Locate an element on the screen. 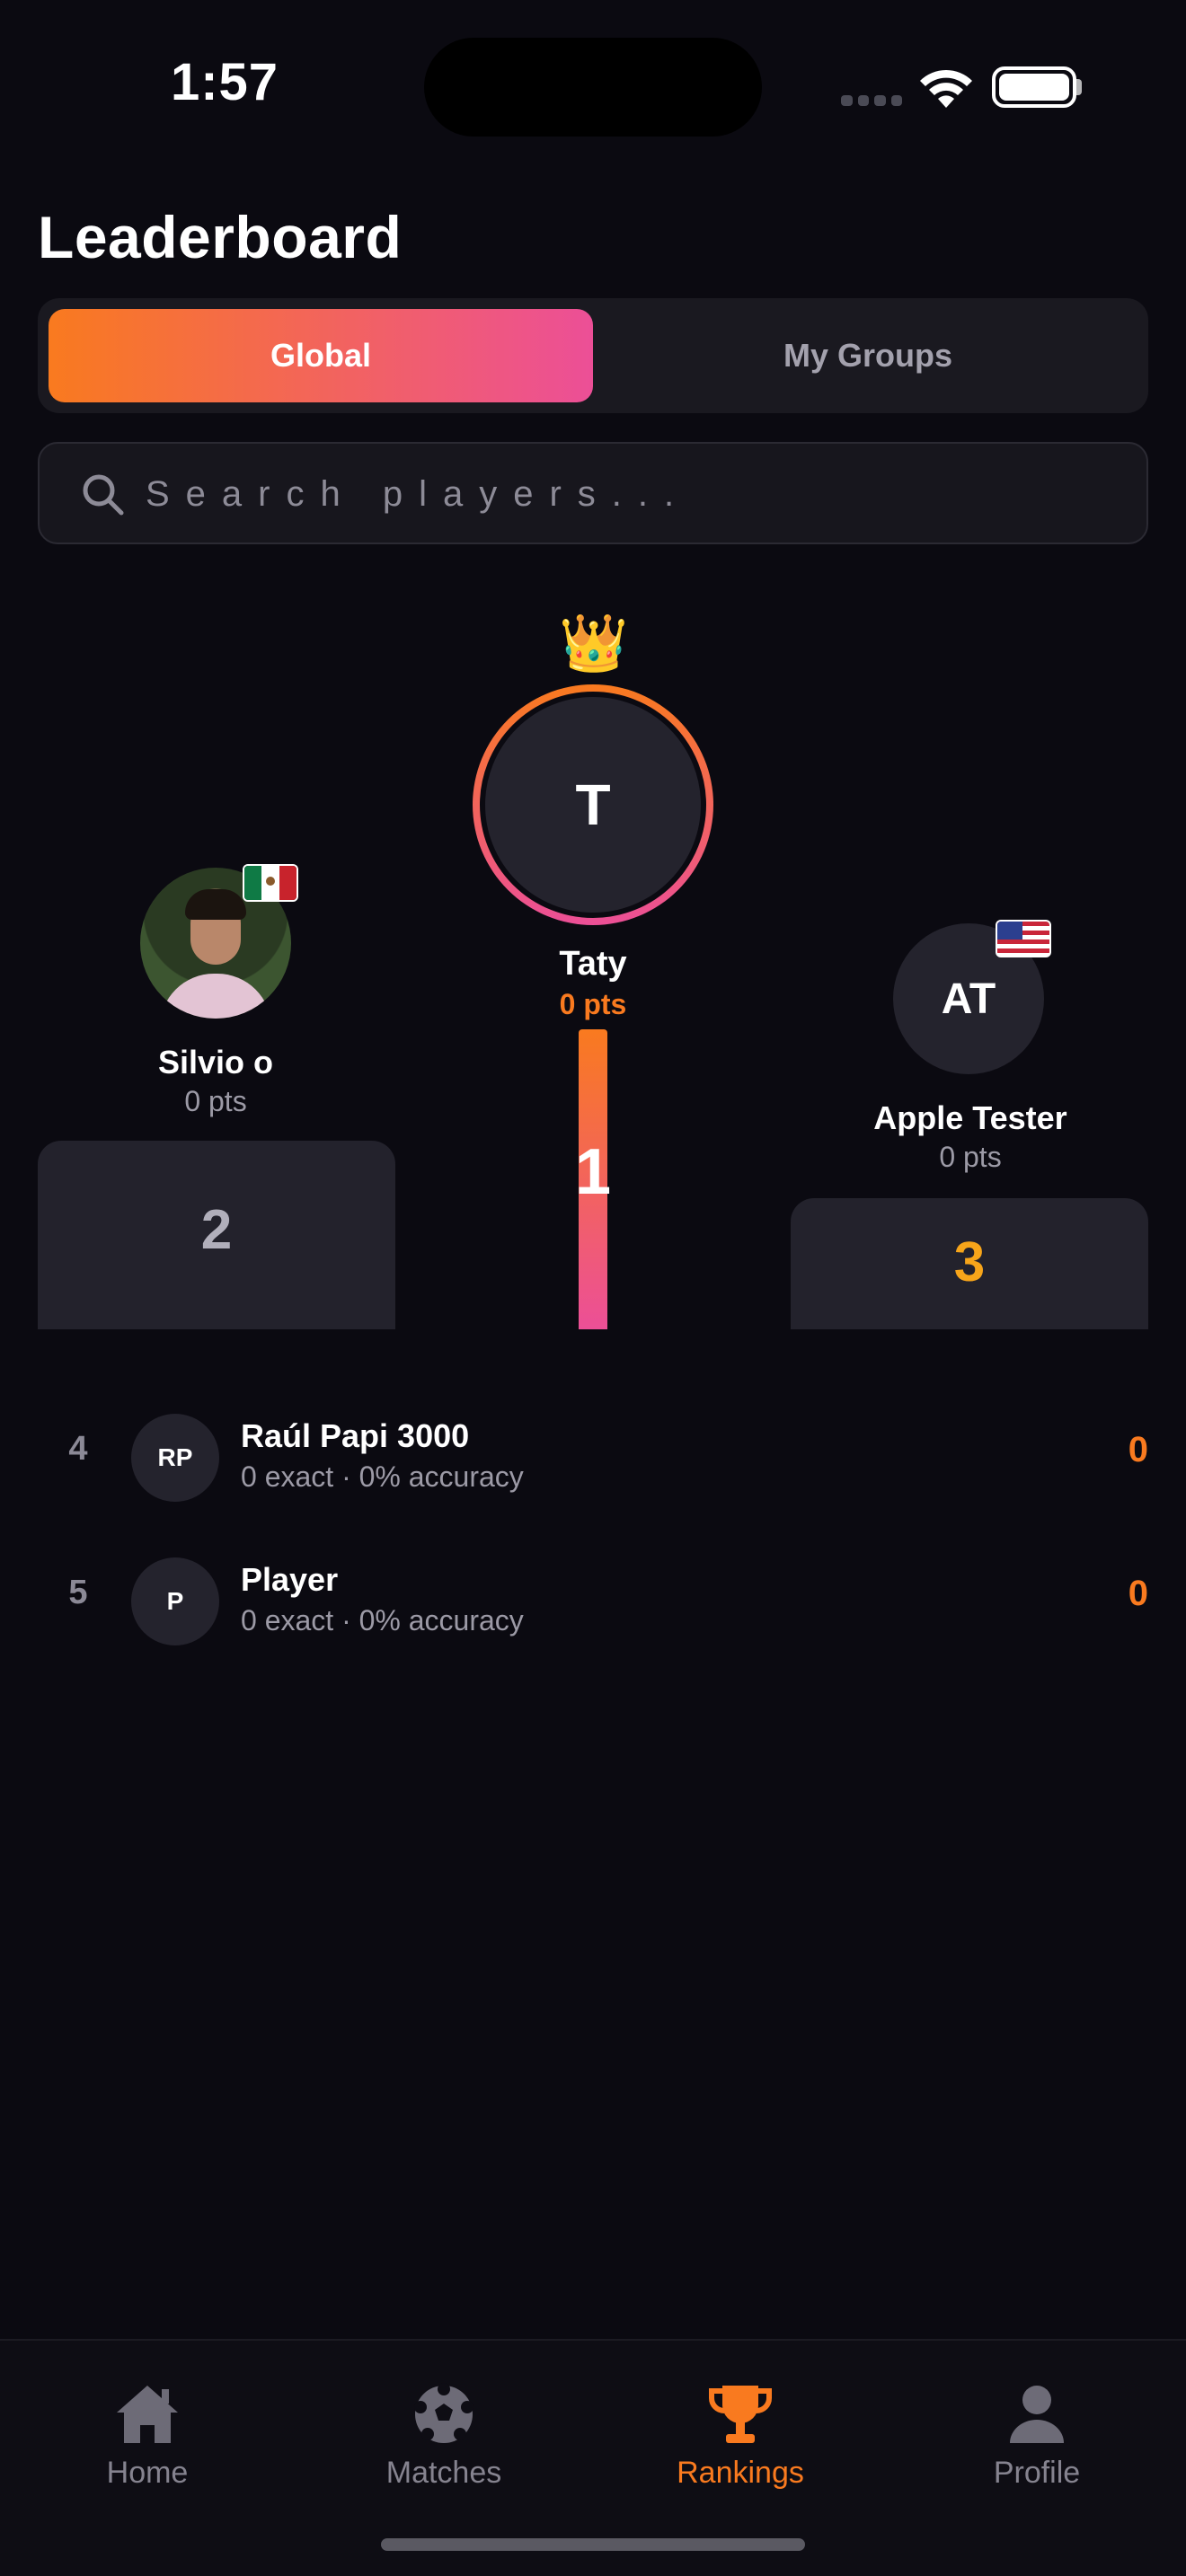  second-place-name: Silvio o is located at coordinates (215, 1062).